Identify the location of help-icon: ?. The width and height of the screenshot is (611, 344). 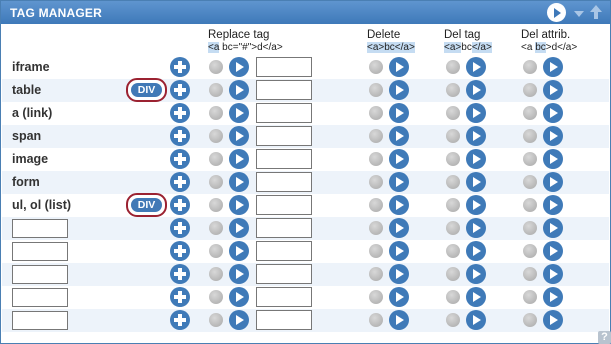
(604, 337).